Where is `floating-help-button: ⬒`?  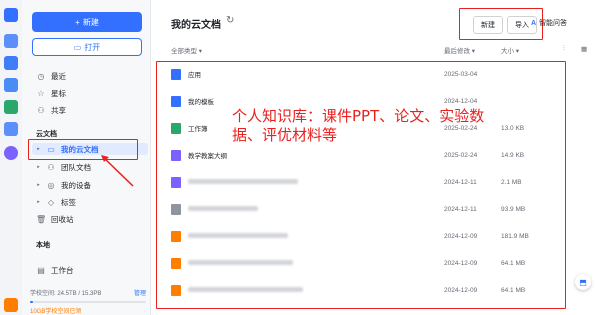 floating-help-button: ⬒ is located at coordinates (583, 282).